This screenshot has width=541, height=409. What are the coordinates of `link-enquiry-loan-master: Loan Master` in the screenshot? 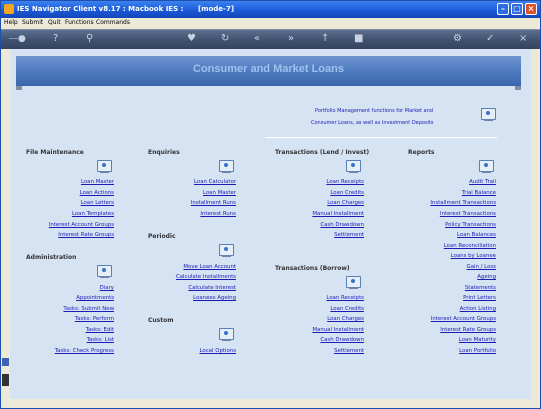 It's located at (219, 193).